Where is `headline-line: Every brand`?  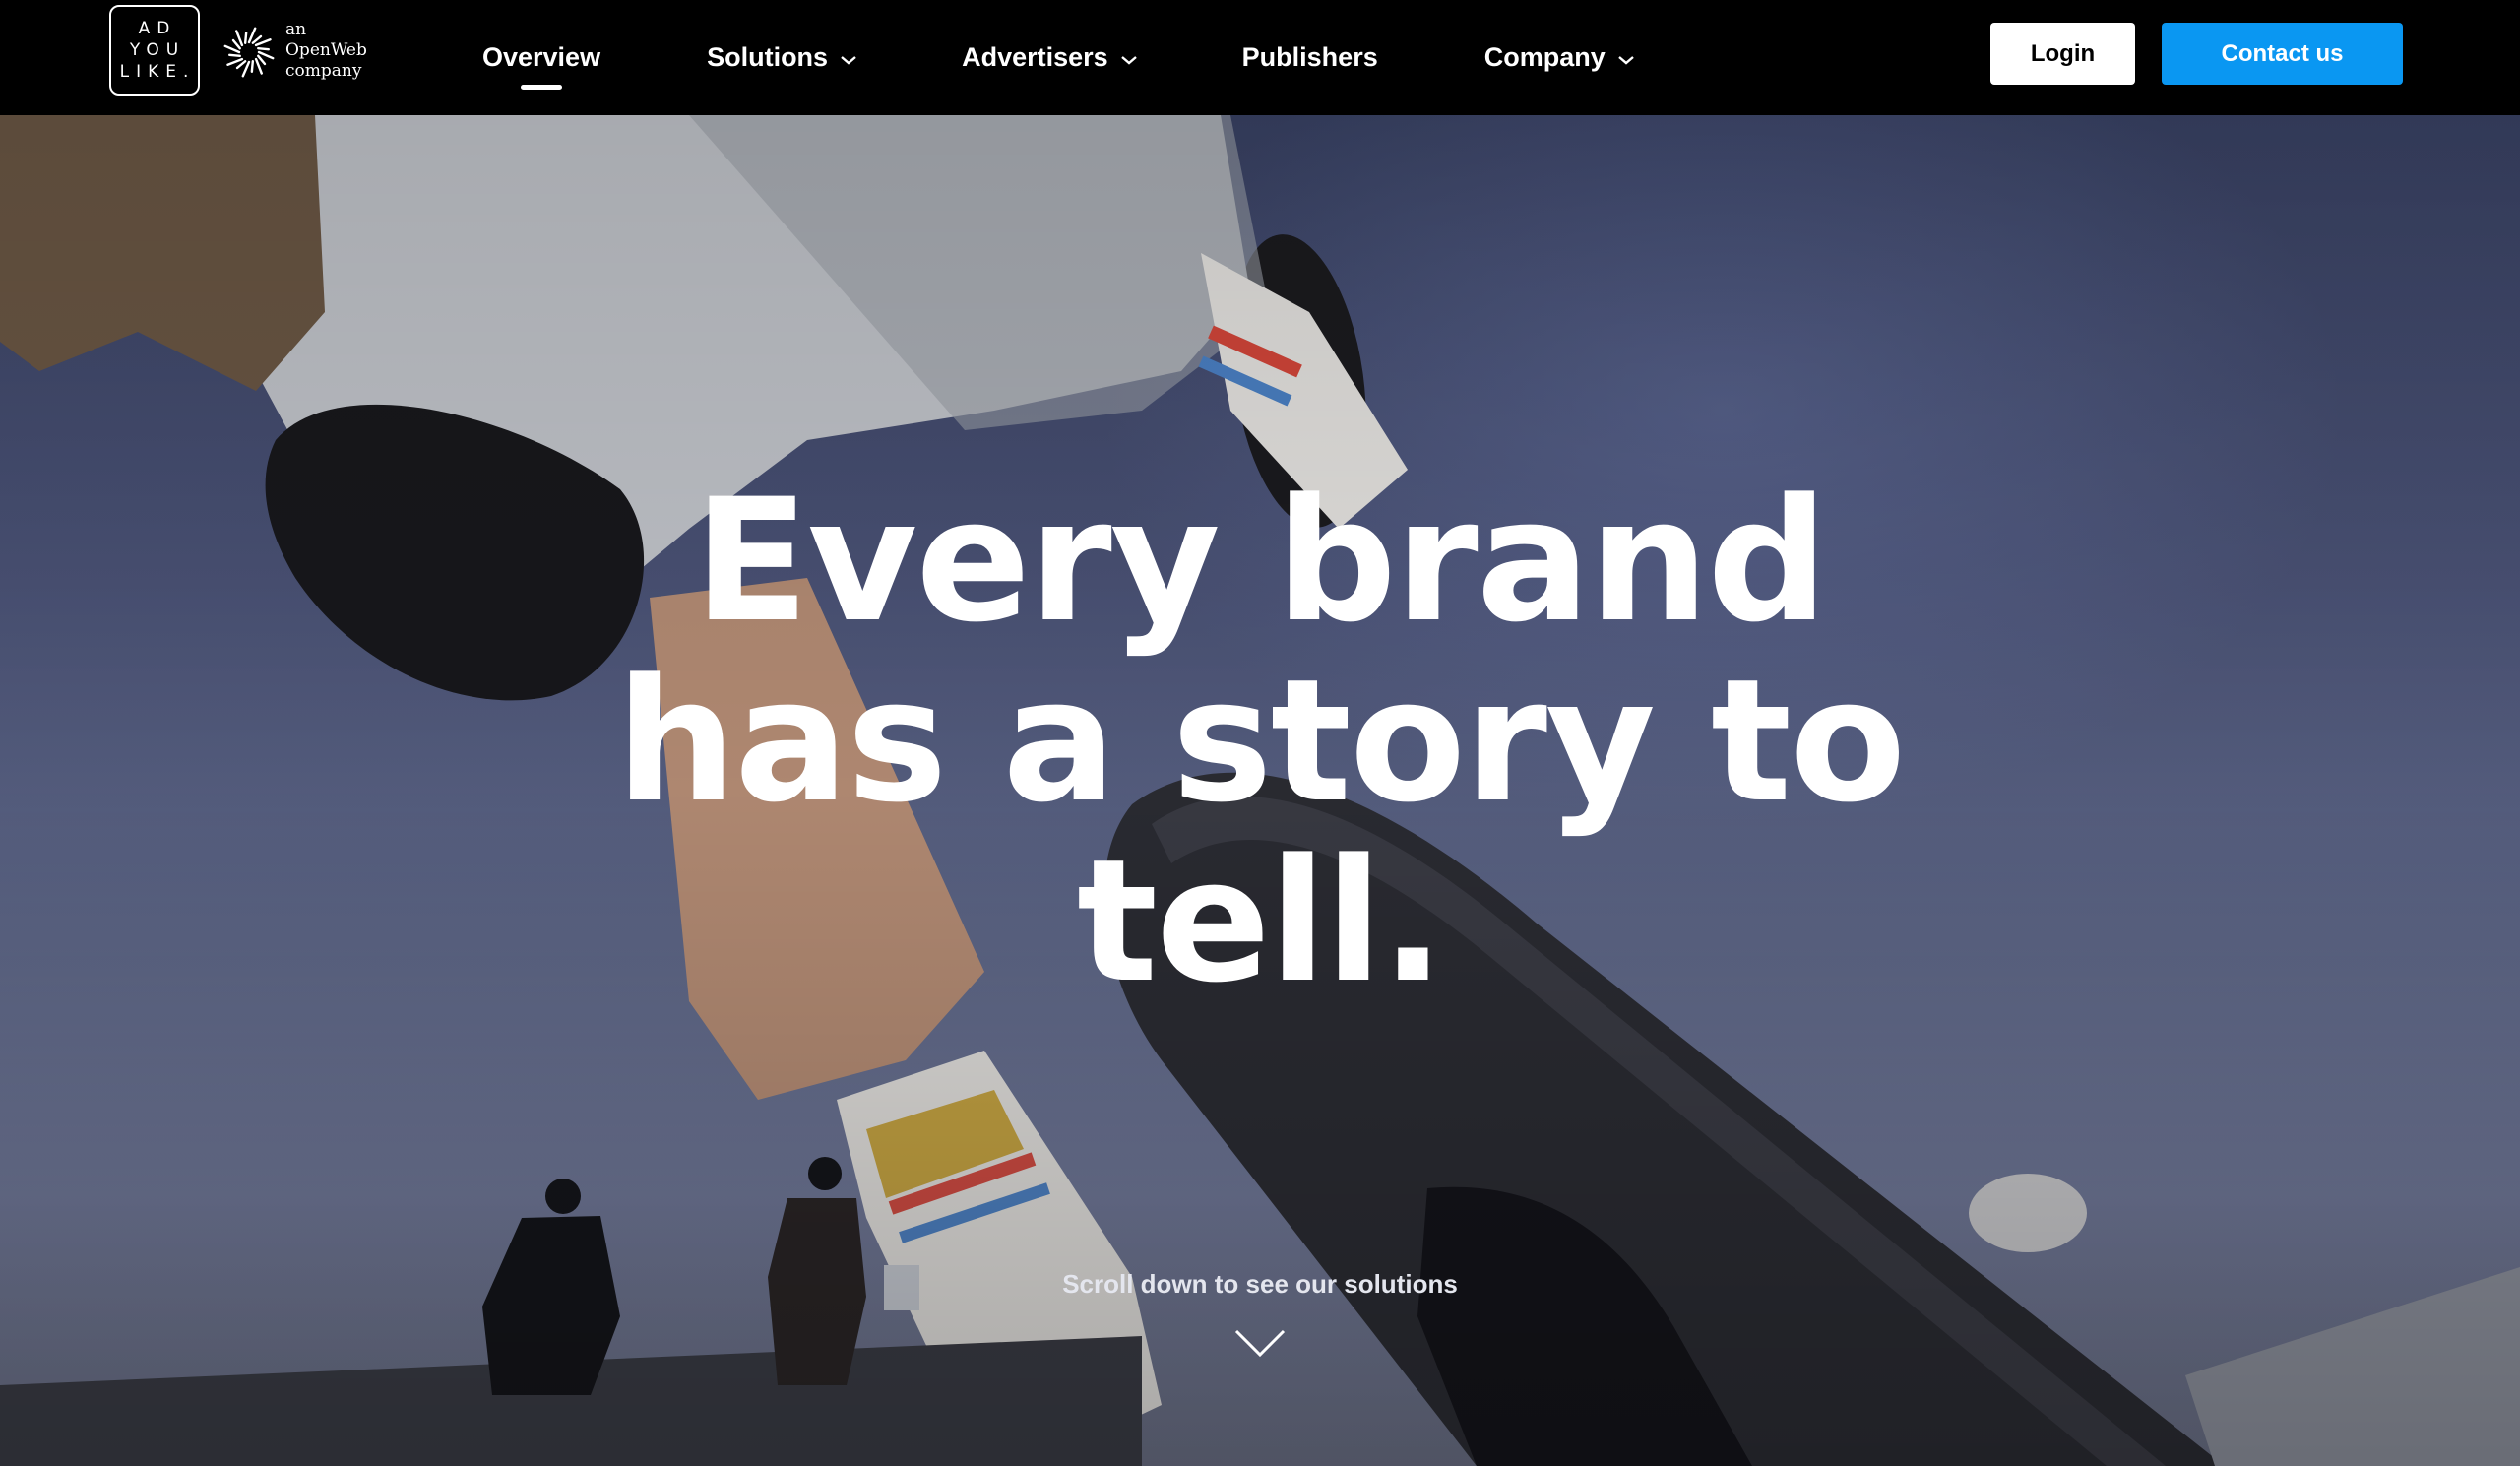
headline-line: Every brand is located at coordinates (1261, 561).